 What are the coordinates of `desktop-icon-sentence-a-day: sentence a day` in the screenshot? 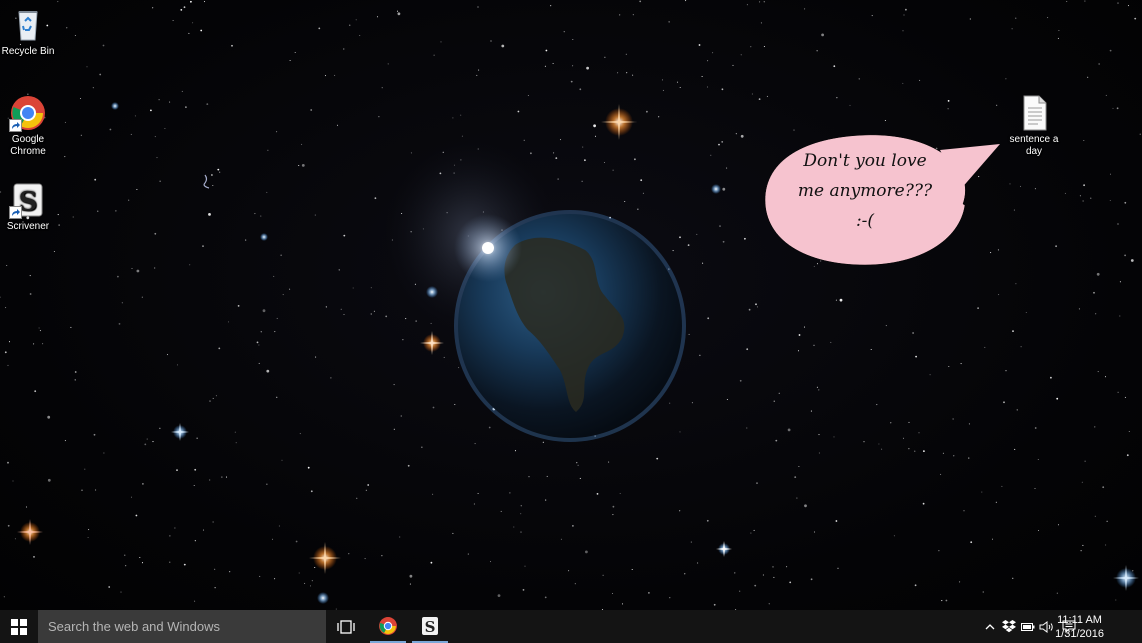 It's located at (1034, 126).